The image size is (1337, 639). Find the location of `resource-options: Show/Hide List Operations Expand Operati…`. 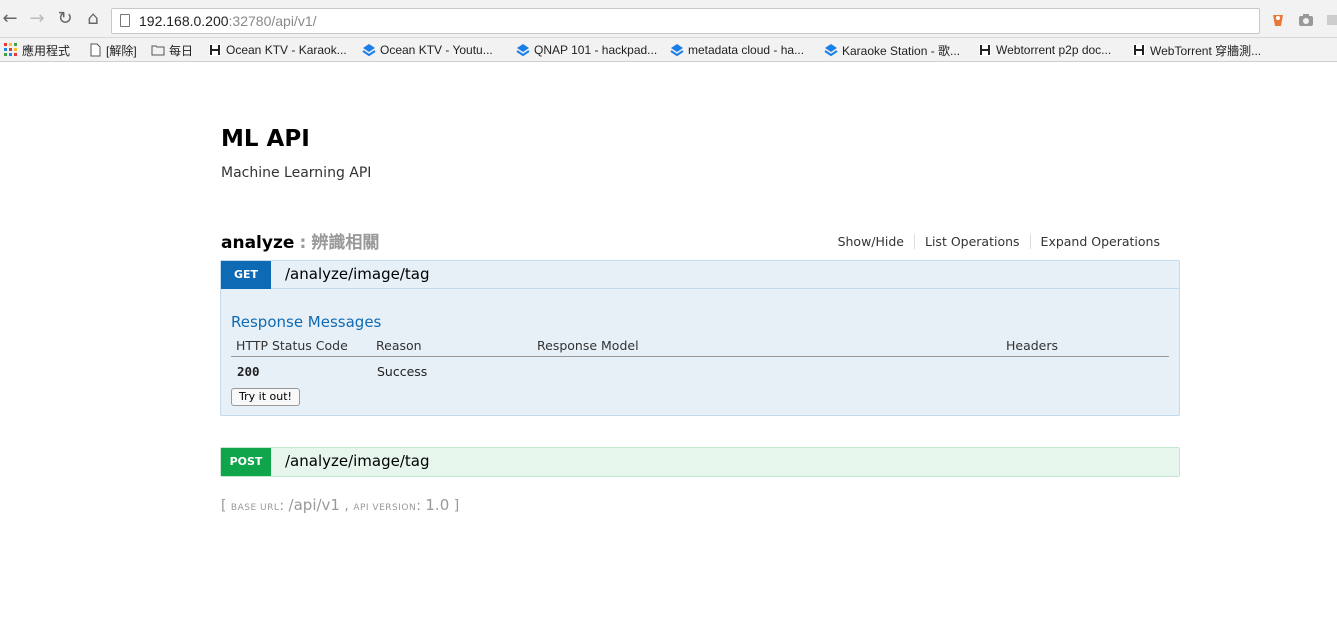

resource-options: Show/Hide List Operations Expand Operati… is located at coordinates (999, 241).